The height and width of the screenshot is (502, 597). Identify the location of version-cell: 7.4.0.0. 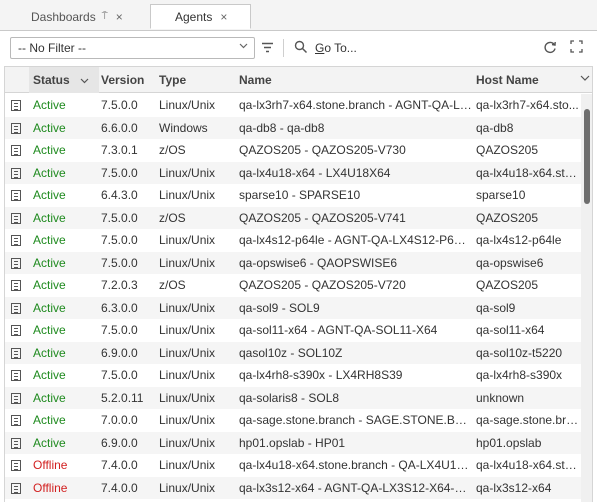
(119, 487).